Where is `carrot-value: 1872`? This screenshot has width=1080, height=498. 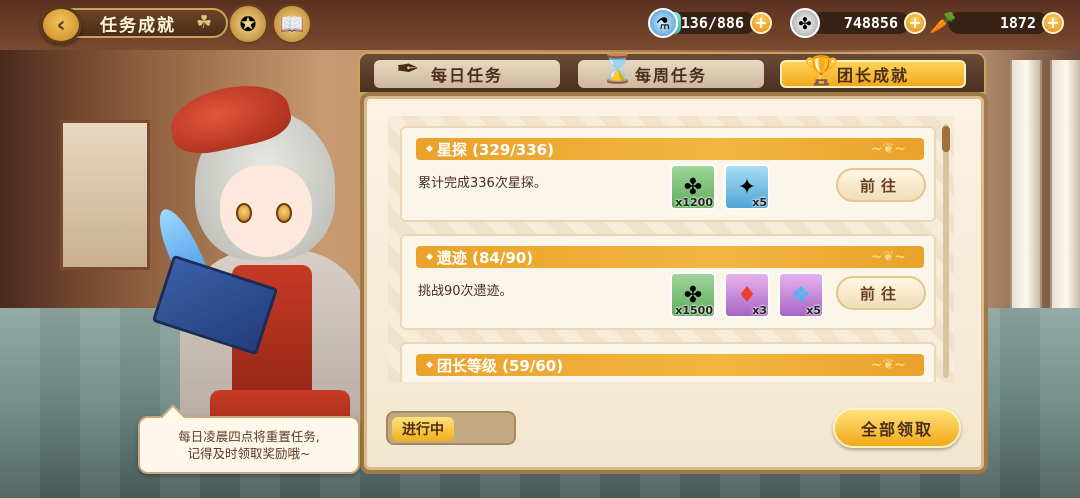
carrot-value: 1872 is located at coordinates (1017, 23).